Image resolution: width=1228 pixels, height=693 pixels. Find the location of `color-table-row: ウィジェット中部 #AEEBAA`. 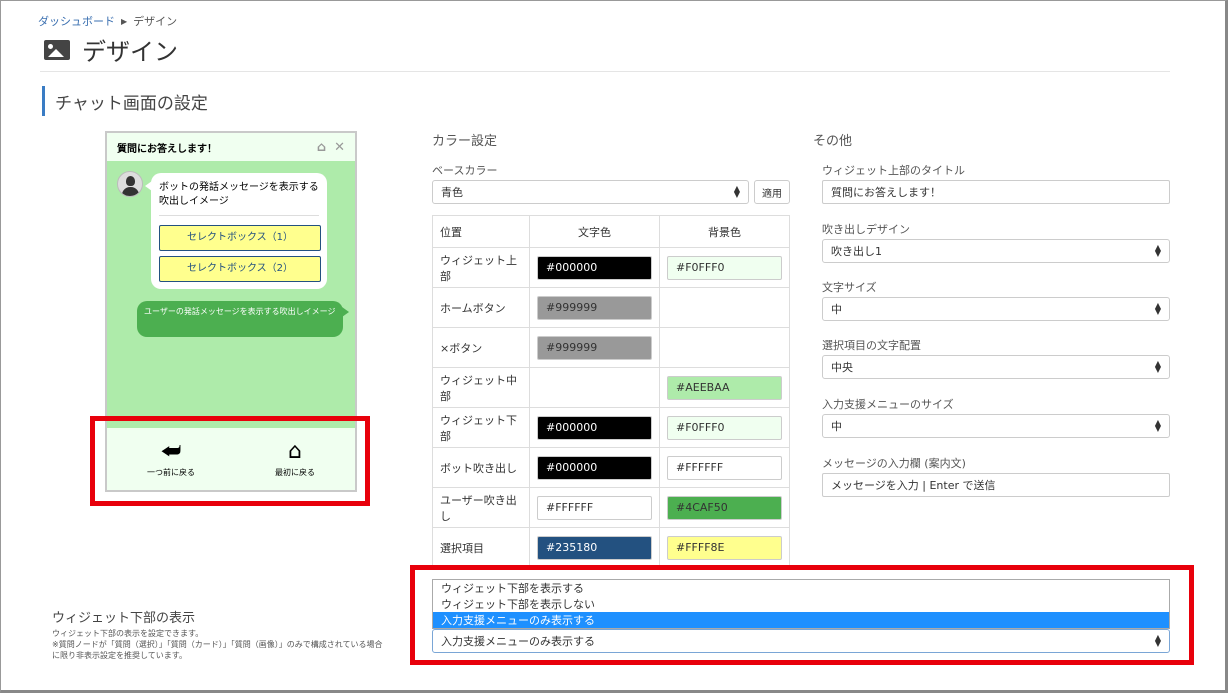

color-table-row: ウィジェット中部 #AEEBAA is located at coordinates (611, 387).